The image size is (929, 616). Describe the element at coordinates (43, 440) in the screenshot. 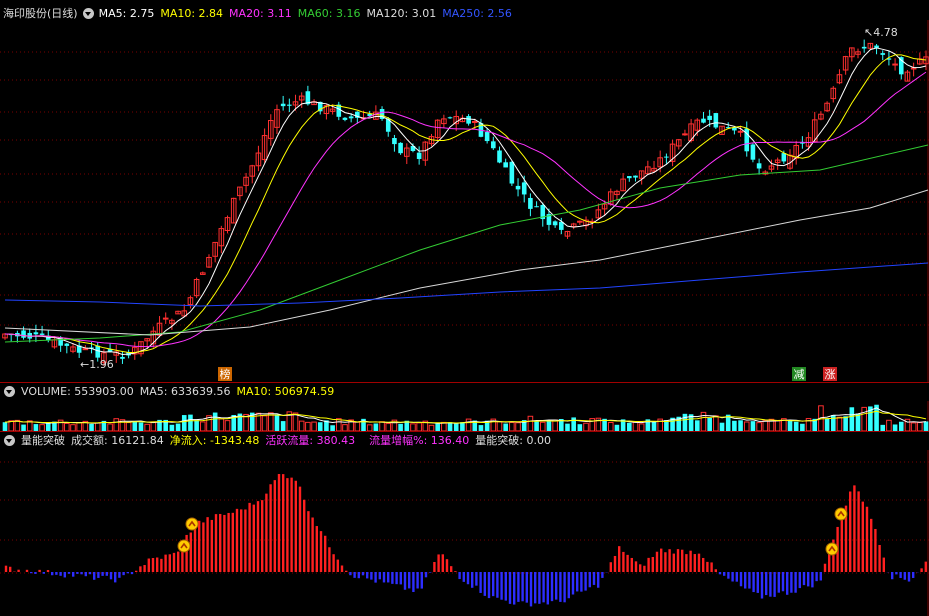

I see `indicator-name: 量能突破` at that location.